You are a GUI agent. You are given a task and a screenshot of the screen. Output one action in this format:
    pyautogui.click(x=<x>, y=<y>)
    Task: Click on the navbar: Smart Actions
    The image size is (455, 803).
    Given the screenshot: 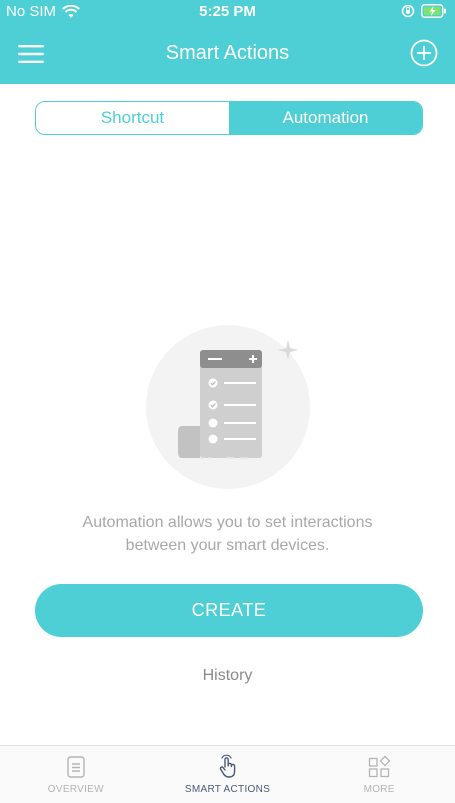 What is the action you would take?
    pyautogui.click(x=227, y=54)
    